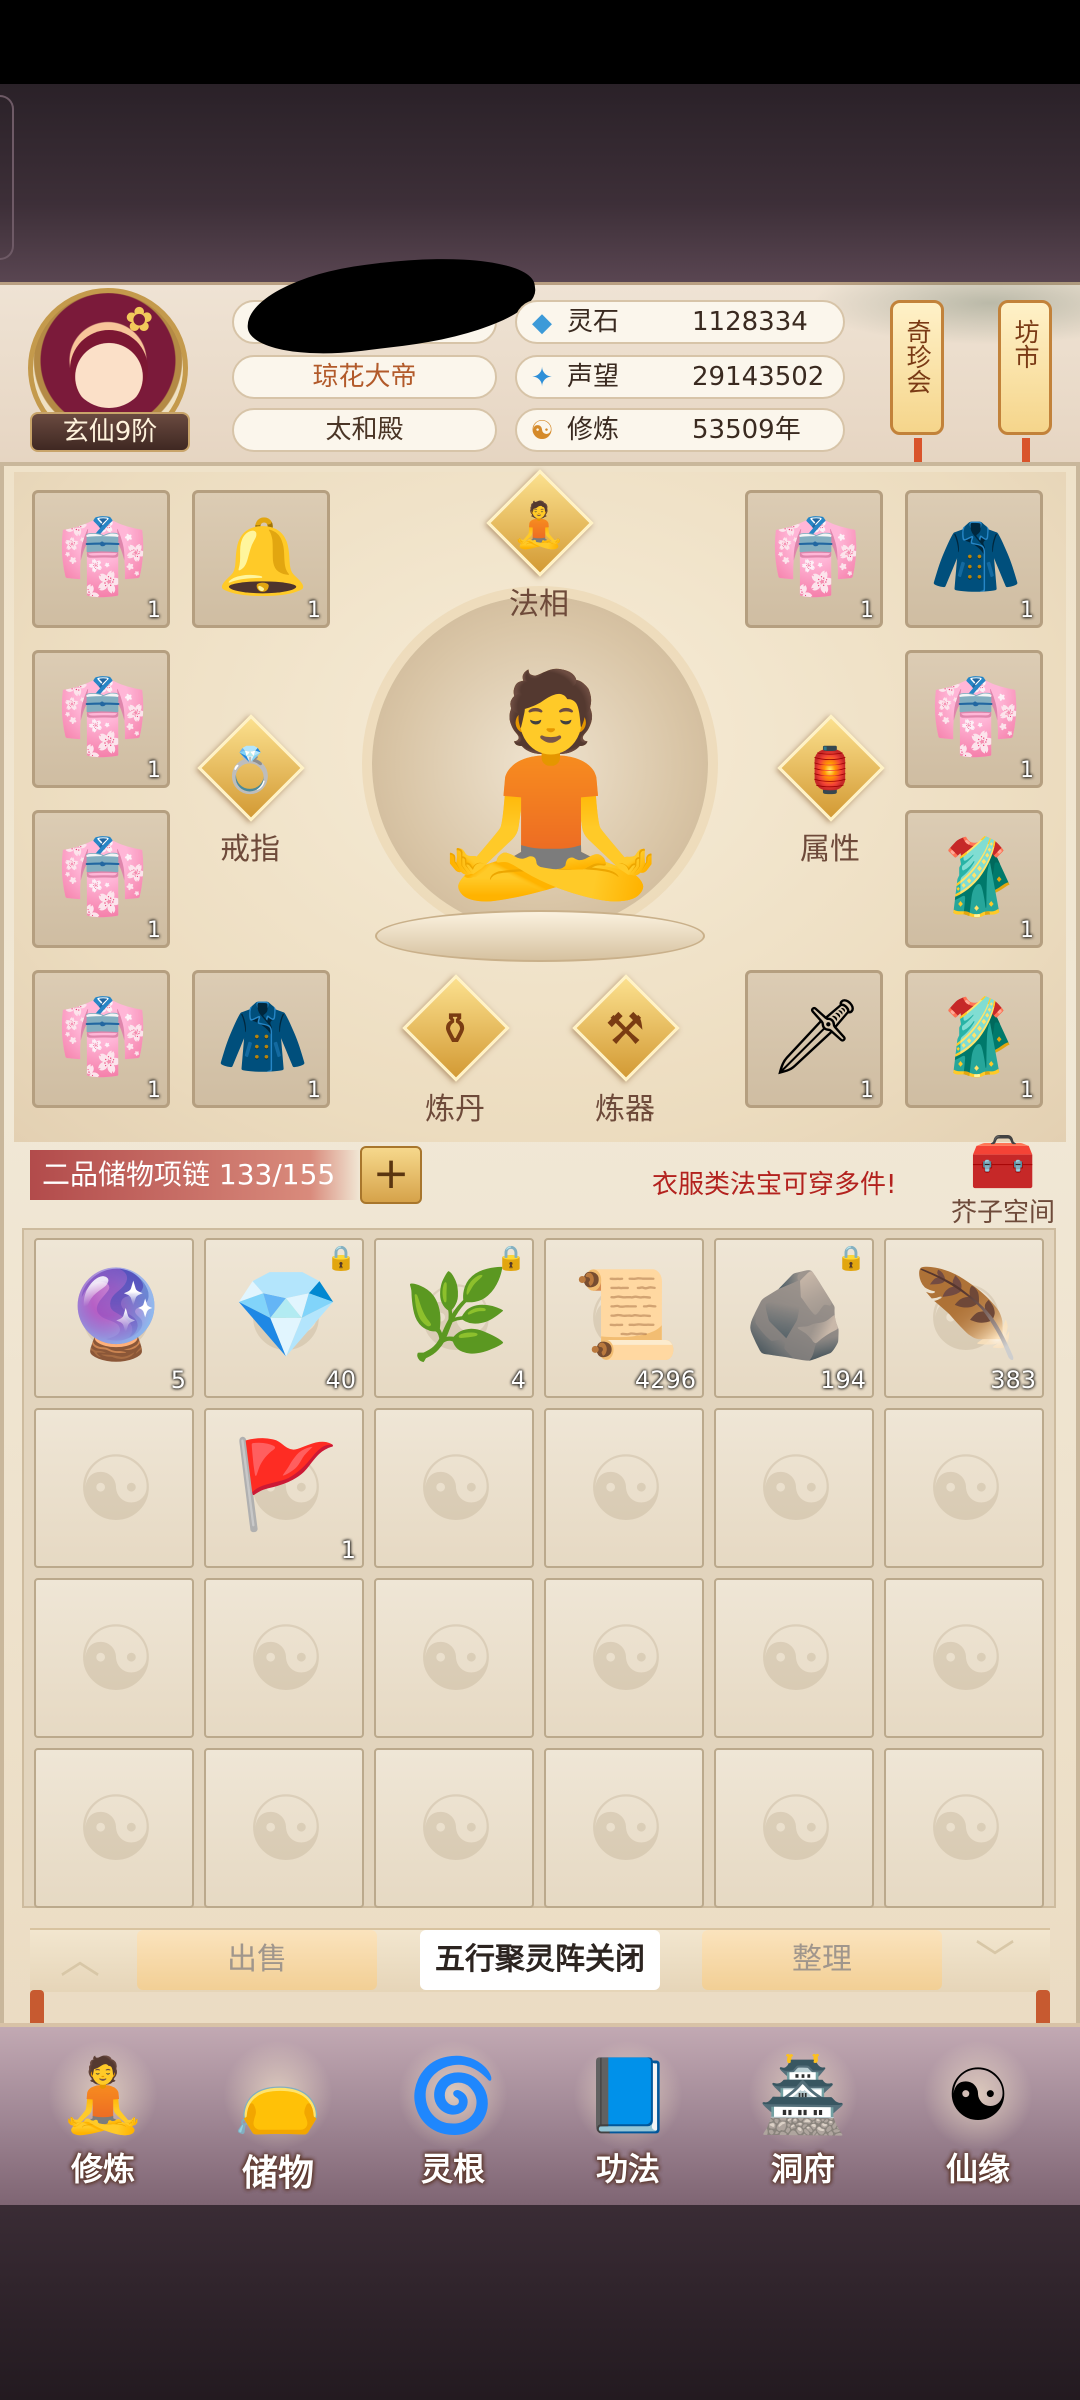  I want to click on alchemy-label: 炼丹, so click(455, 1109).